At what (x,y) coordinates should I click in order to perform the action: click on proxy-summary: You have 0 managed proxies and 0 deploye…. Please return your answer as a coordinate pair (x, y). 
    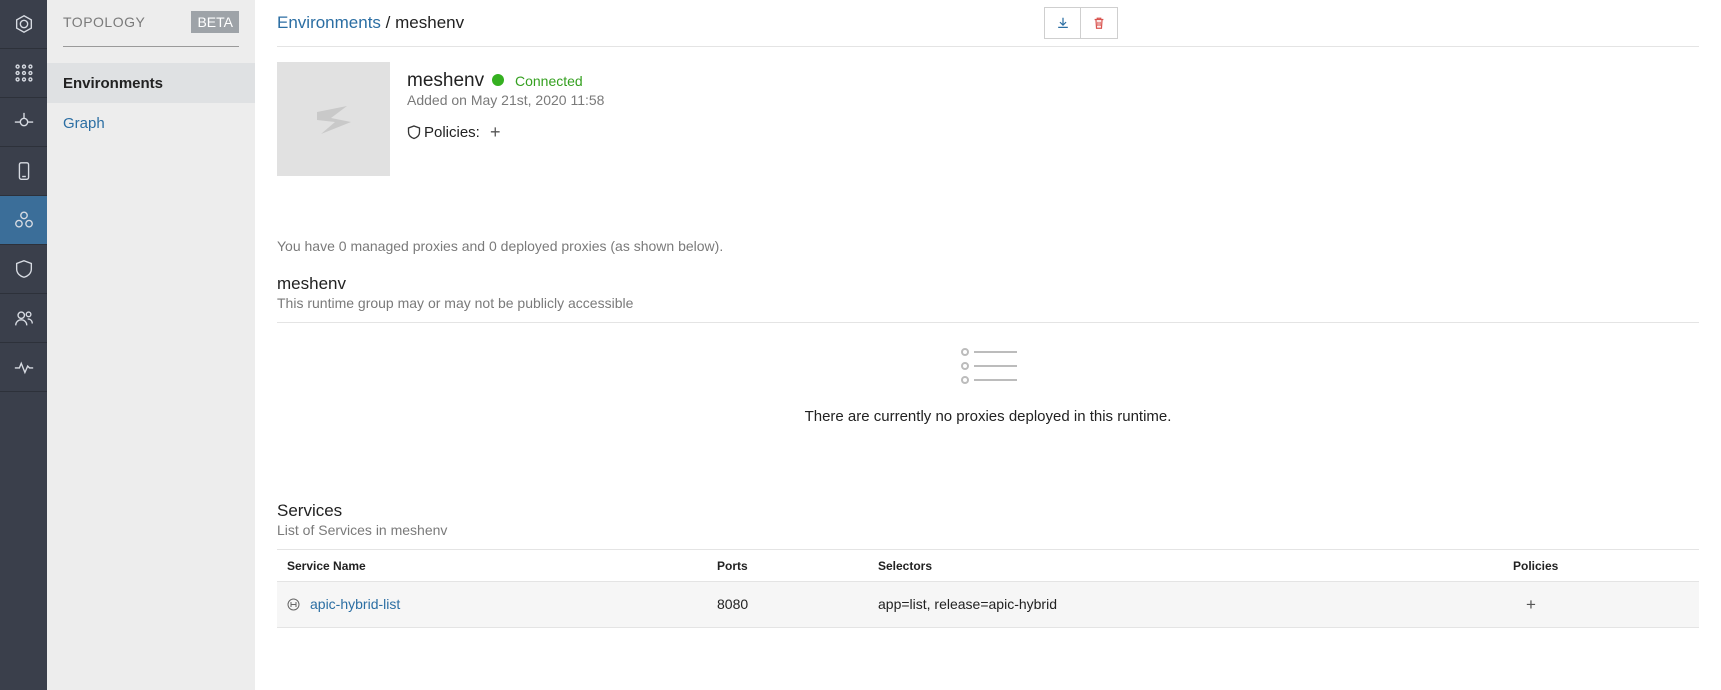
    Looking at the image, I should click on (500, 246).